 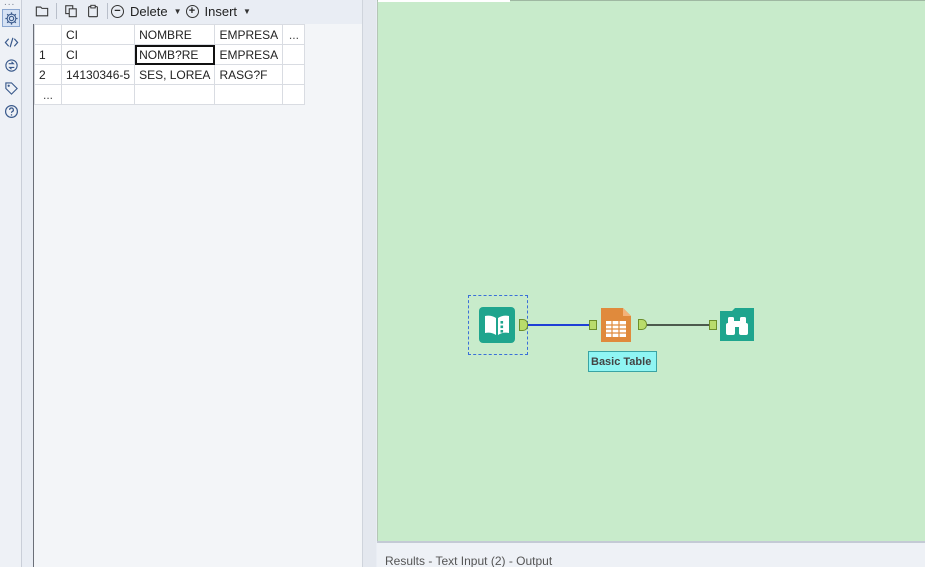 I want to click on delete-label: Delete, so click(x=149, y=11).